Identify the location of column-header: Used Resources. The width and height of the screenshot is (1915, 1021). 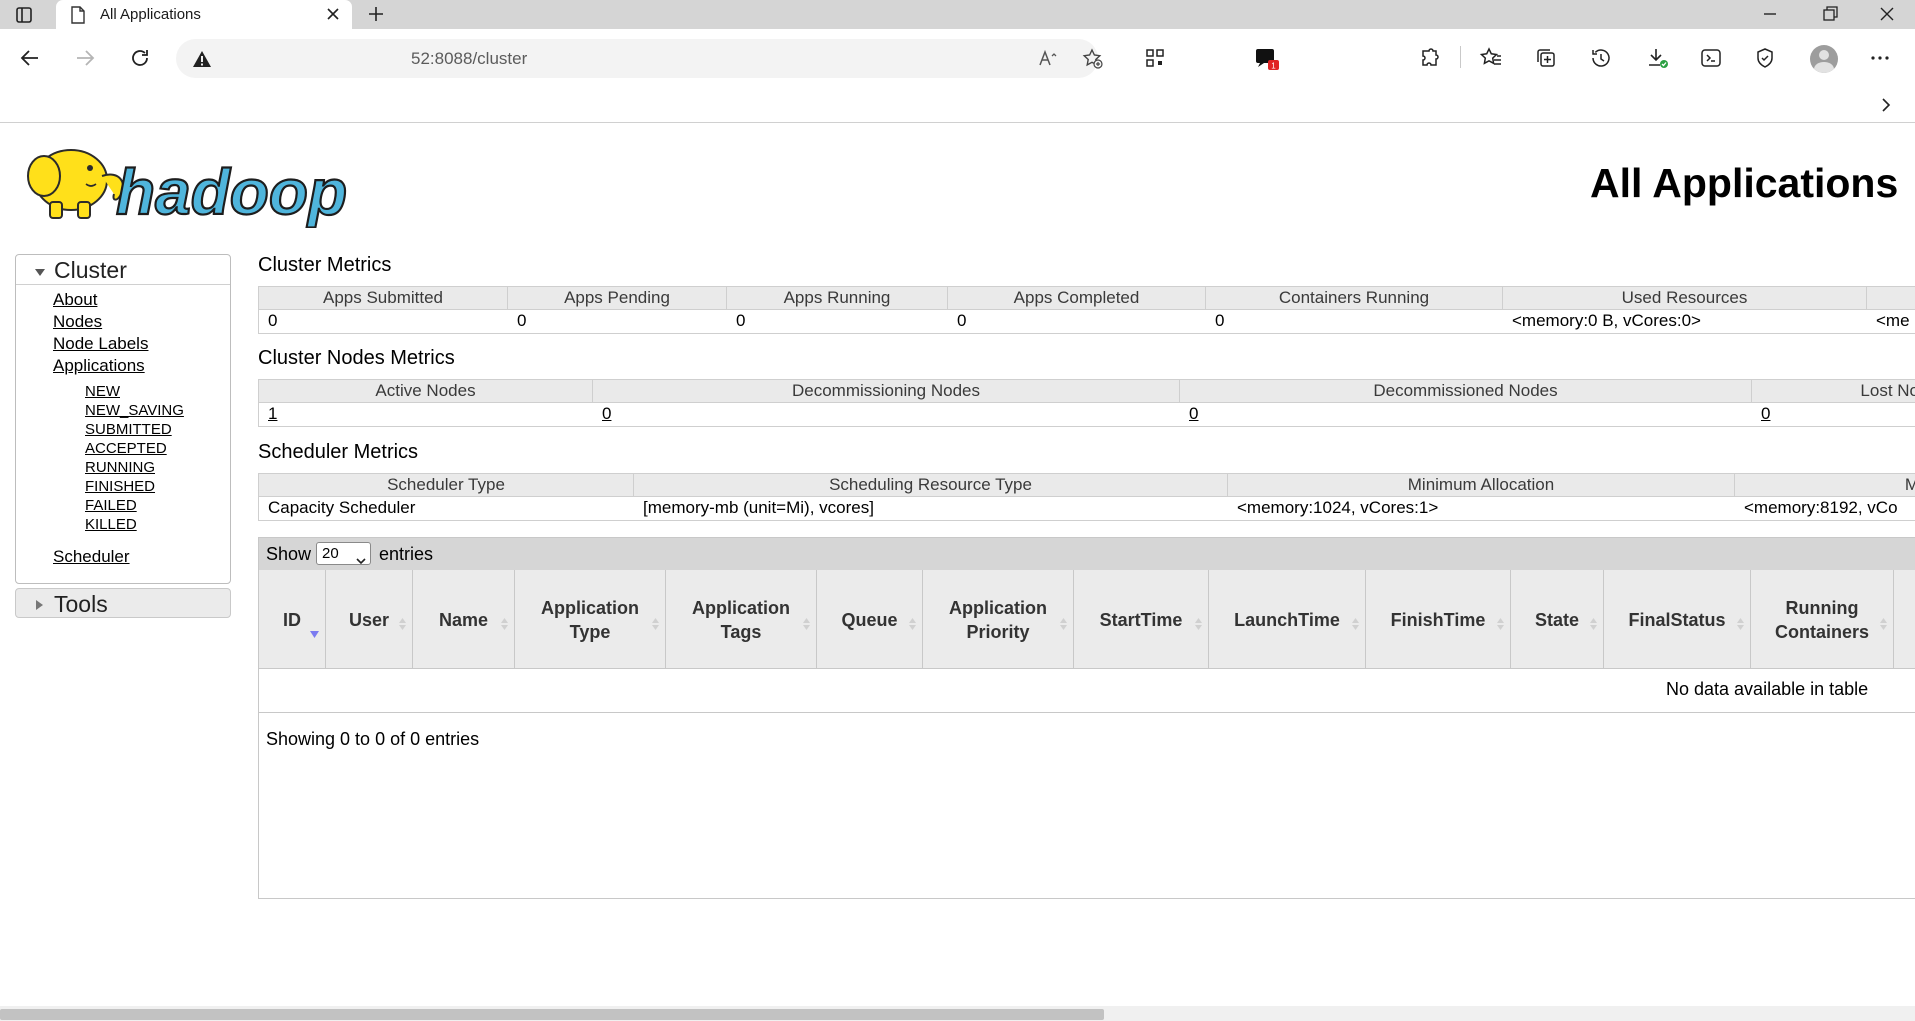
(1685, 298).